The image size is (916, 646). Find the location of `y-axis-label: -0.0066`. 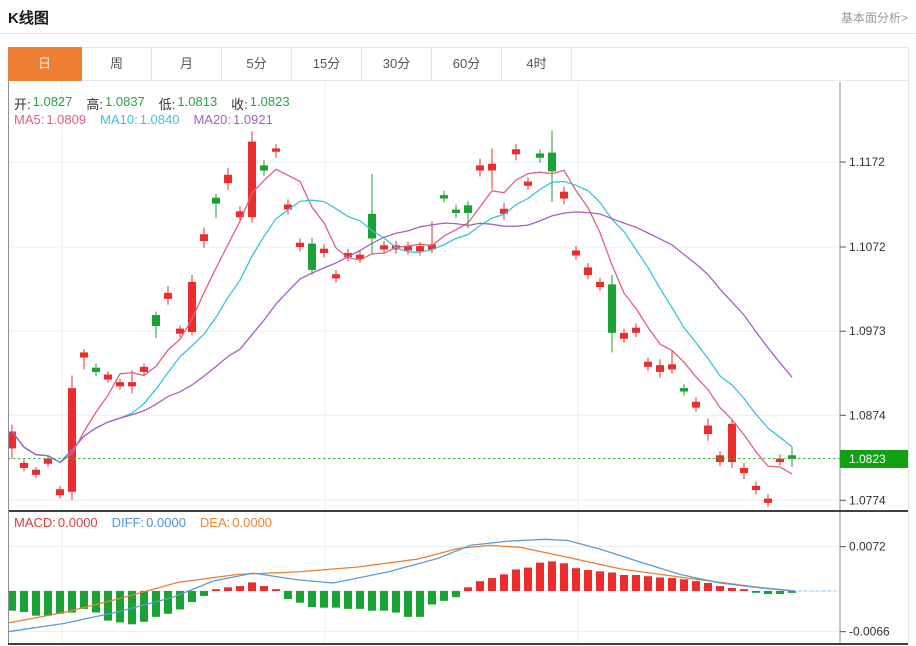

y-axis-label: -0.0066 is located at coordinates (869, 632).